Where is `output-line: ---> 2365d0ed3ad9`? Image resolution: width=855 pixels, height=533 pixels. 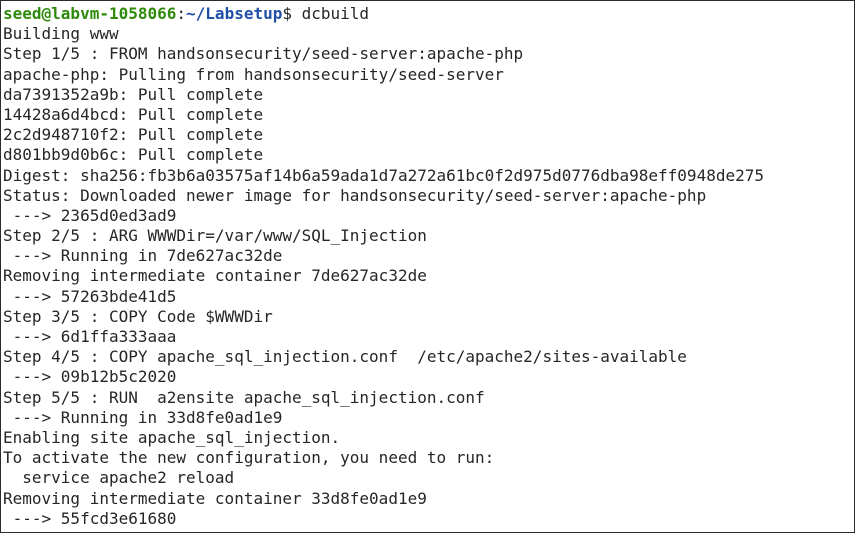
output-line: ---> 2365d0ed3ad9 is located at coordinates (90, 215).